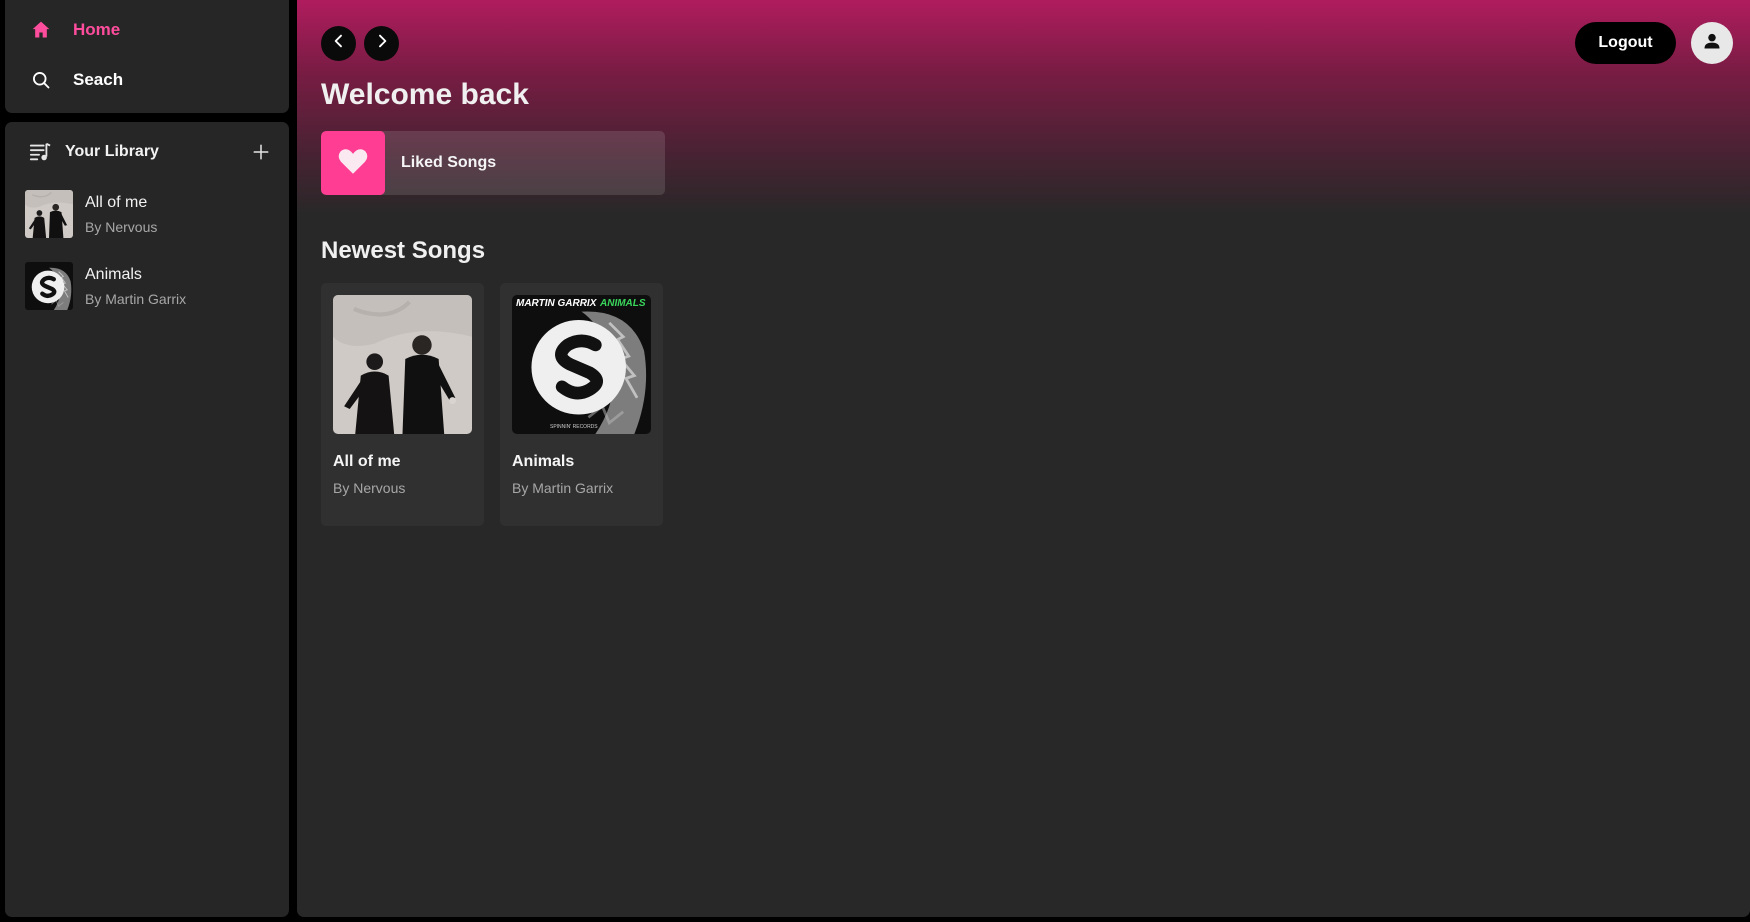  What do you see at coordinates (116, 202) in the screenshot?
I see `library-item-title: All of me` at bounding box center [116, 202].